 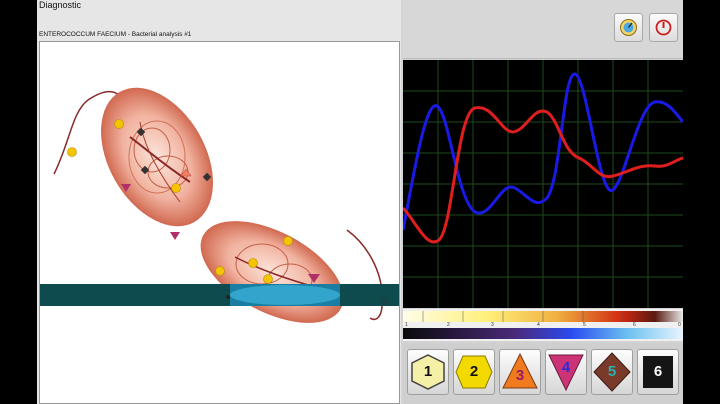 What do you see at coordinates (448, 325) in the screenshot?
I see `scale-tick: 2` at bounding box center [448, 325].